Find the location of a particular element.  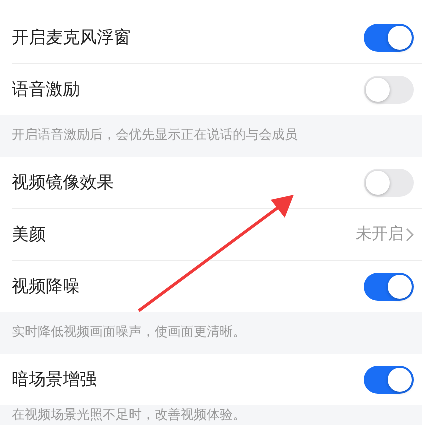

setting-label: 美颜 is located at coordinates (29, 235).